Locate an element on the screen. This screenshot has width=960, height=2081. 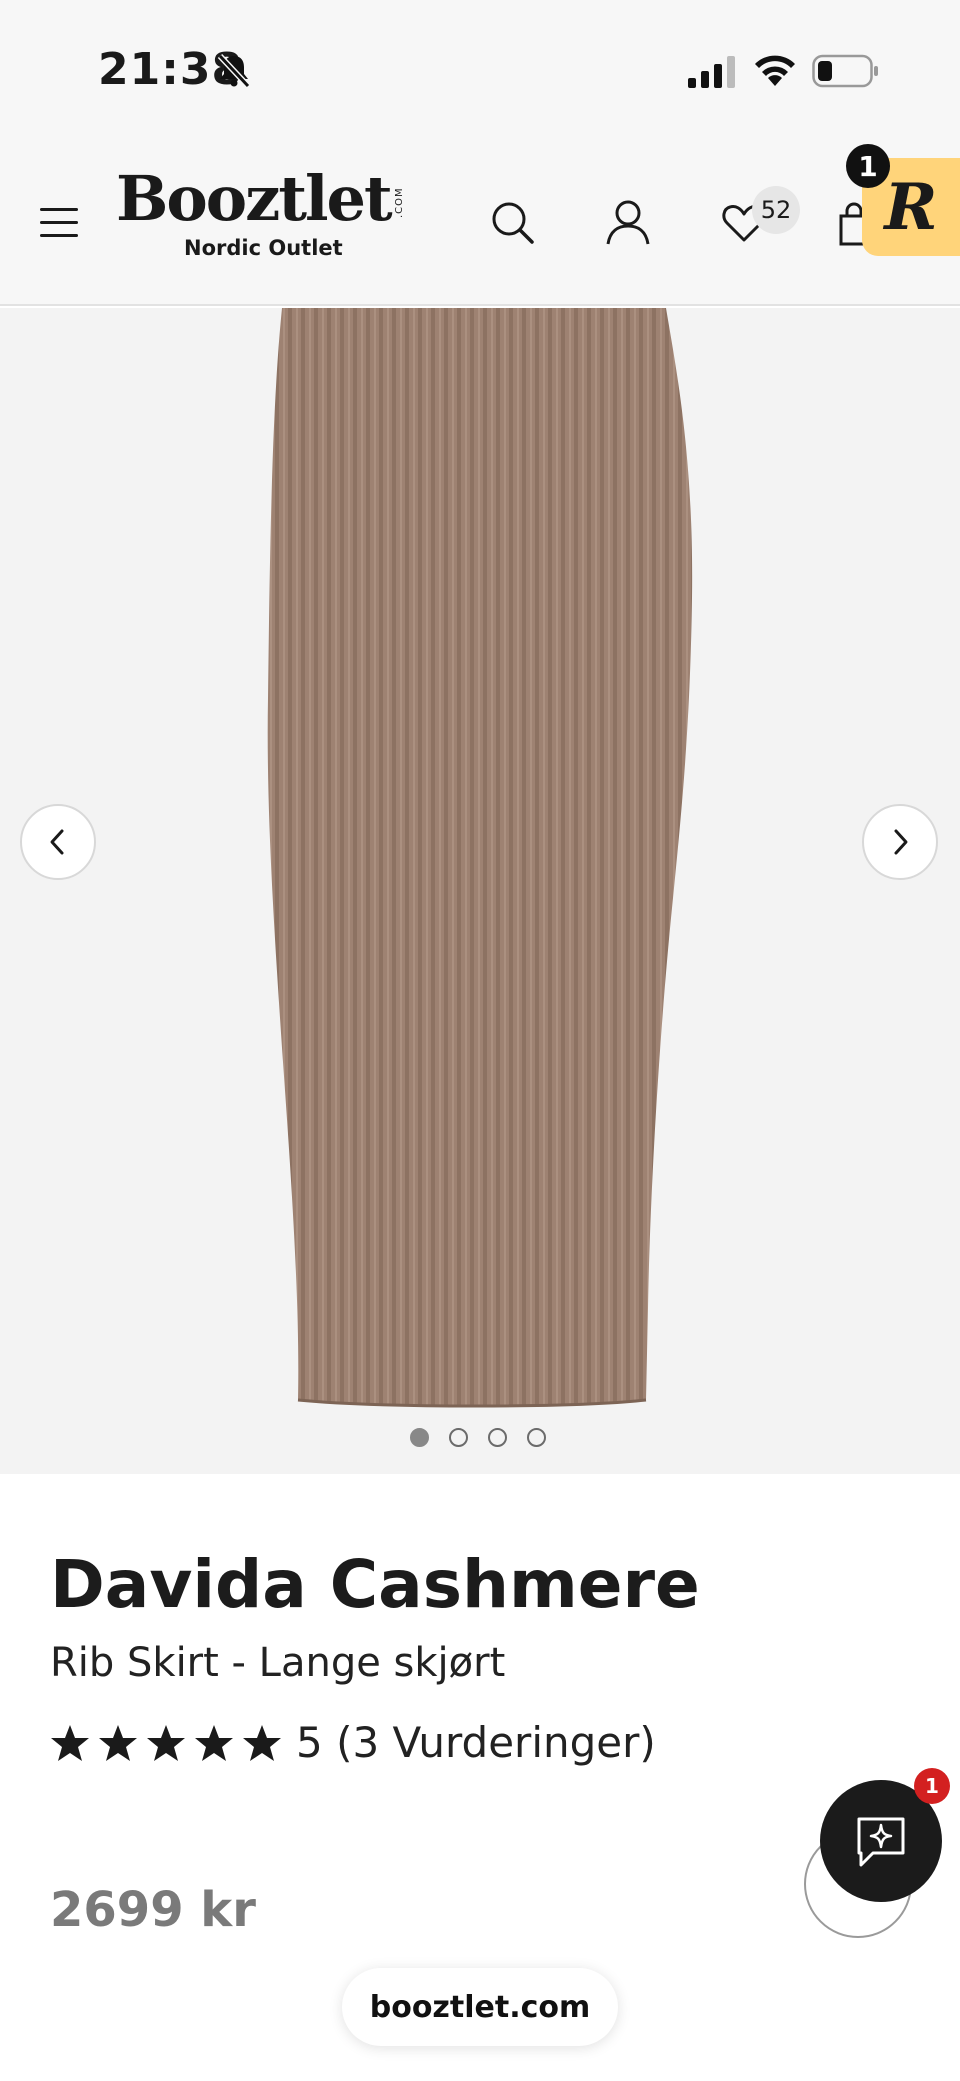
gallery-next-button is located at coordinates (900, 842).